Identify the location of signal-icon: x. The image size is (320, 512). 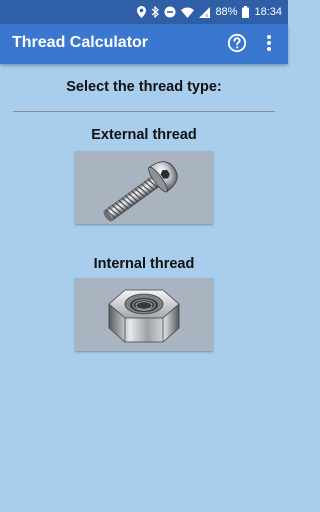
(205, 12).